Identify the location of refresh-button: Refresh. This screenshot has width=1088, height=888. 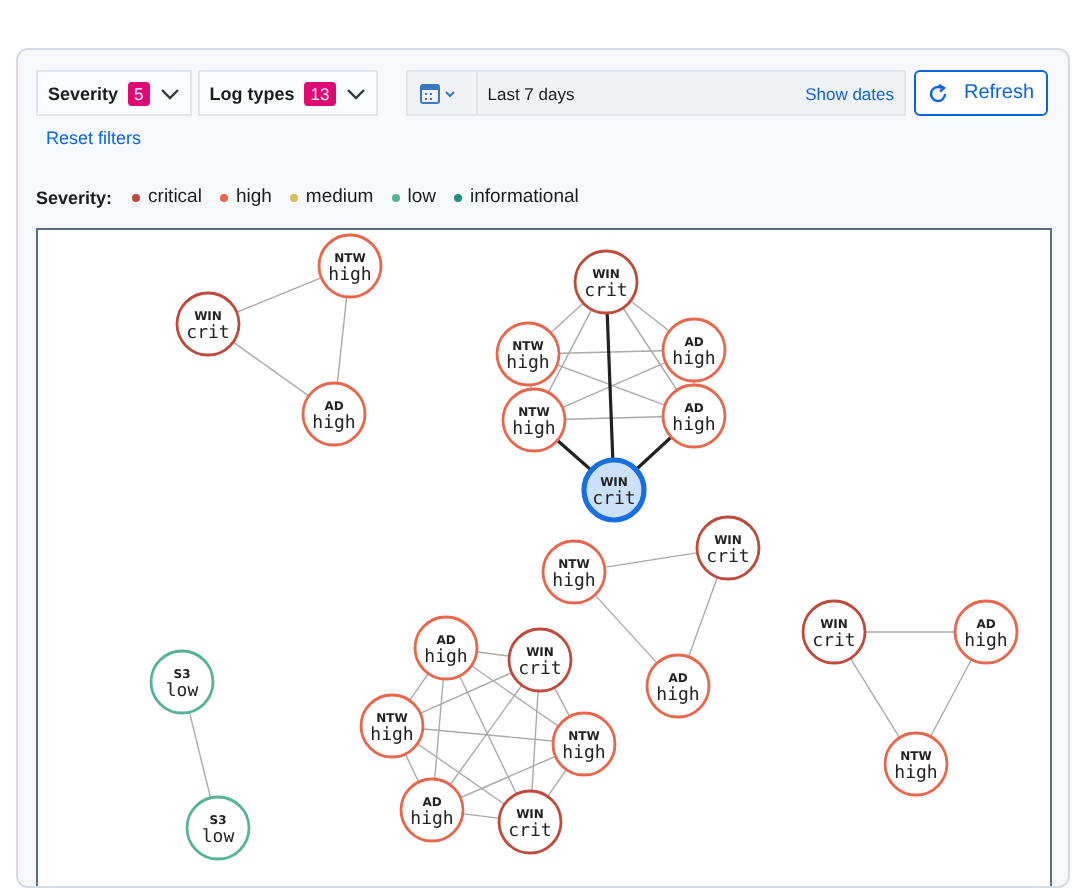
(981, 93).